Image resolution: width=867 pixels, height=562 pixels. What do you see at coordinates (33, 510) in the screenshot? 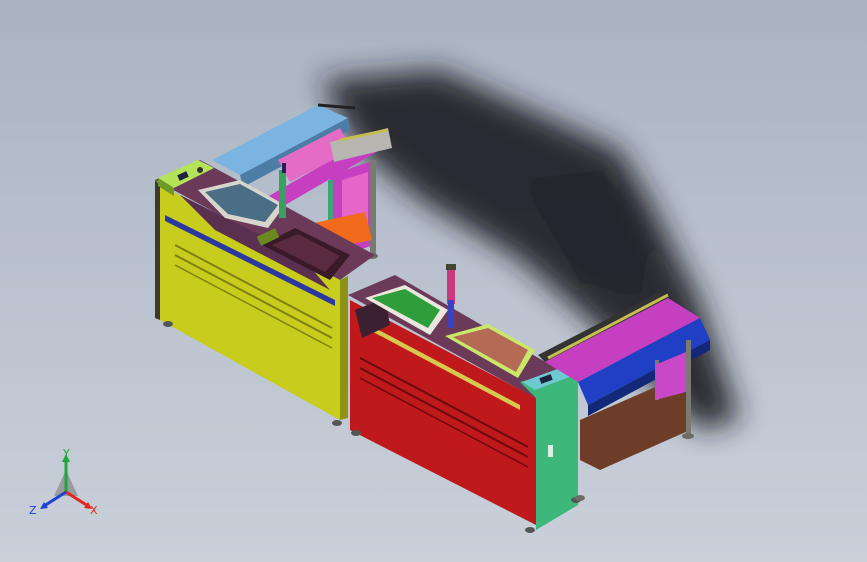
I see `z-axis-label: Z` at bounding box center [33, 510].